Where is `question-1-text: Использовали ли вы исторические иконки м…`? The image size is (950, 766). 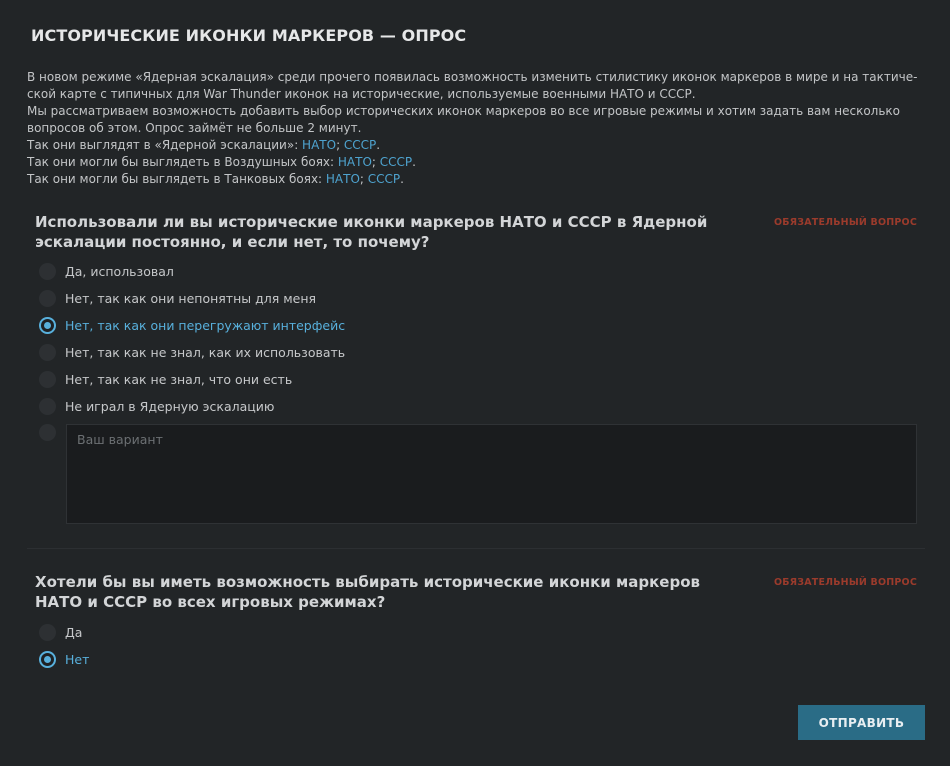 question-1-text: Использовали ли вы исторические иконки м… is located at coordinates (371, 232).